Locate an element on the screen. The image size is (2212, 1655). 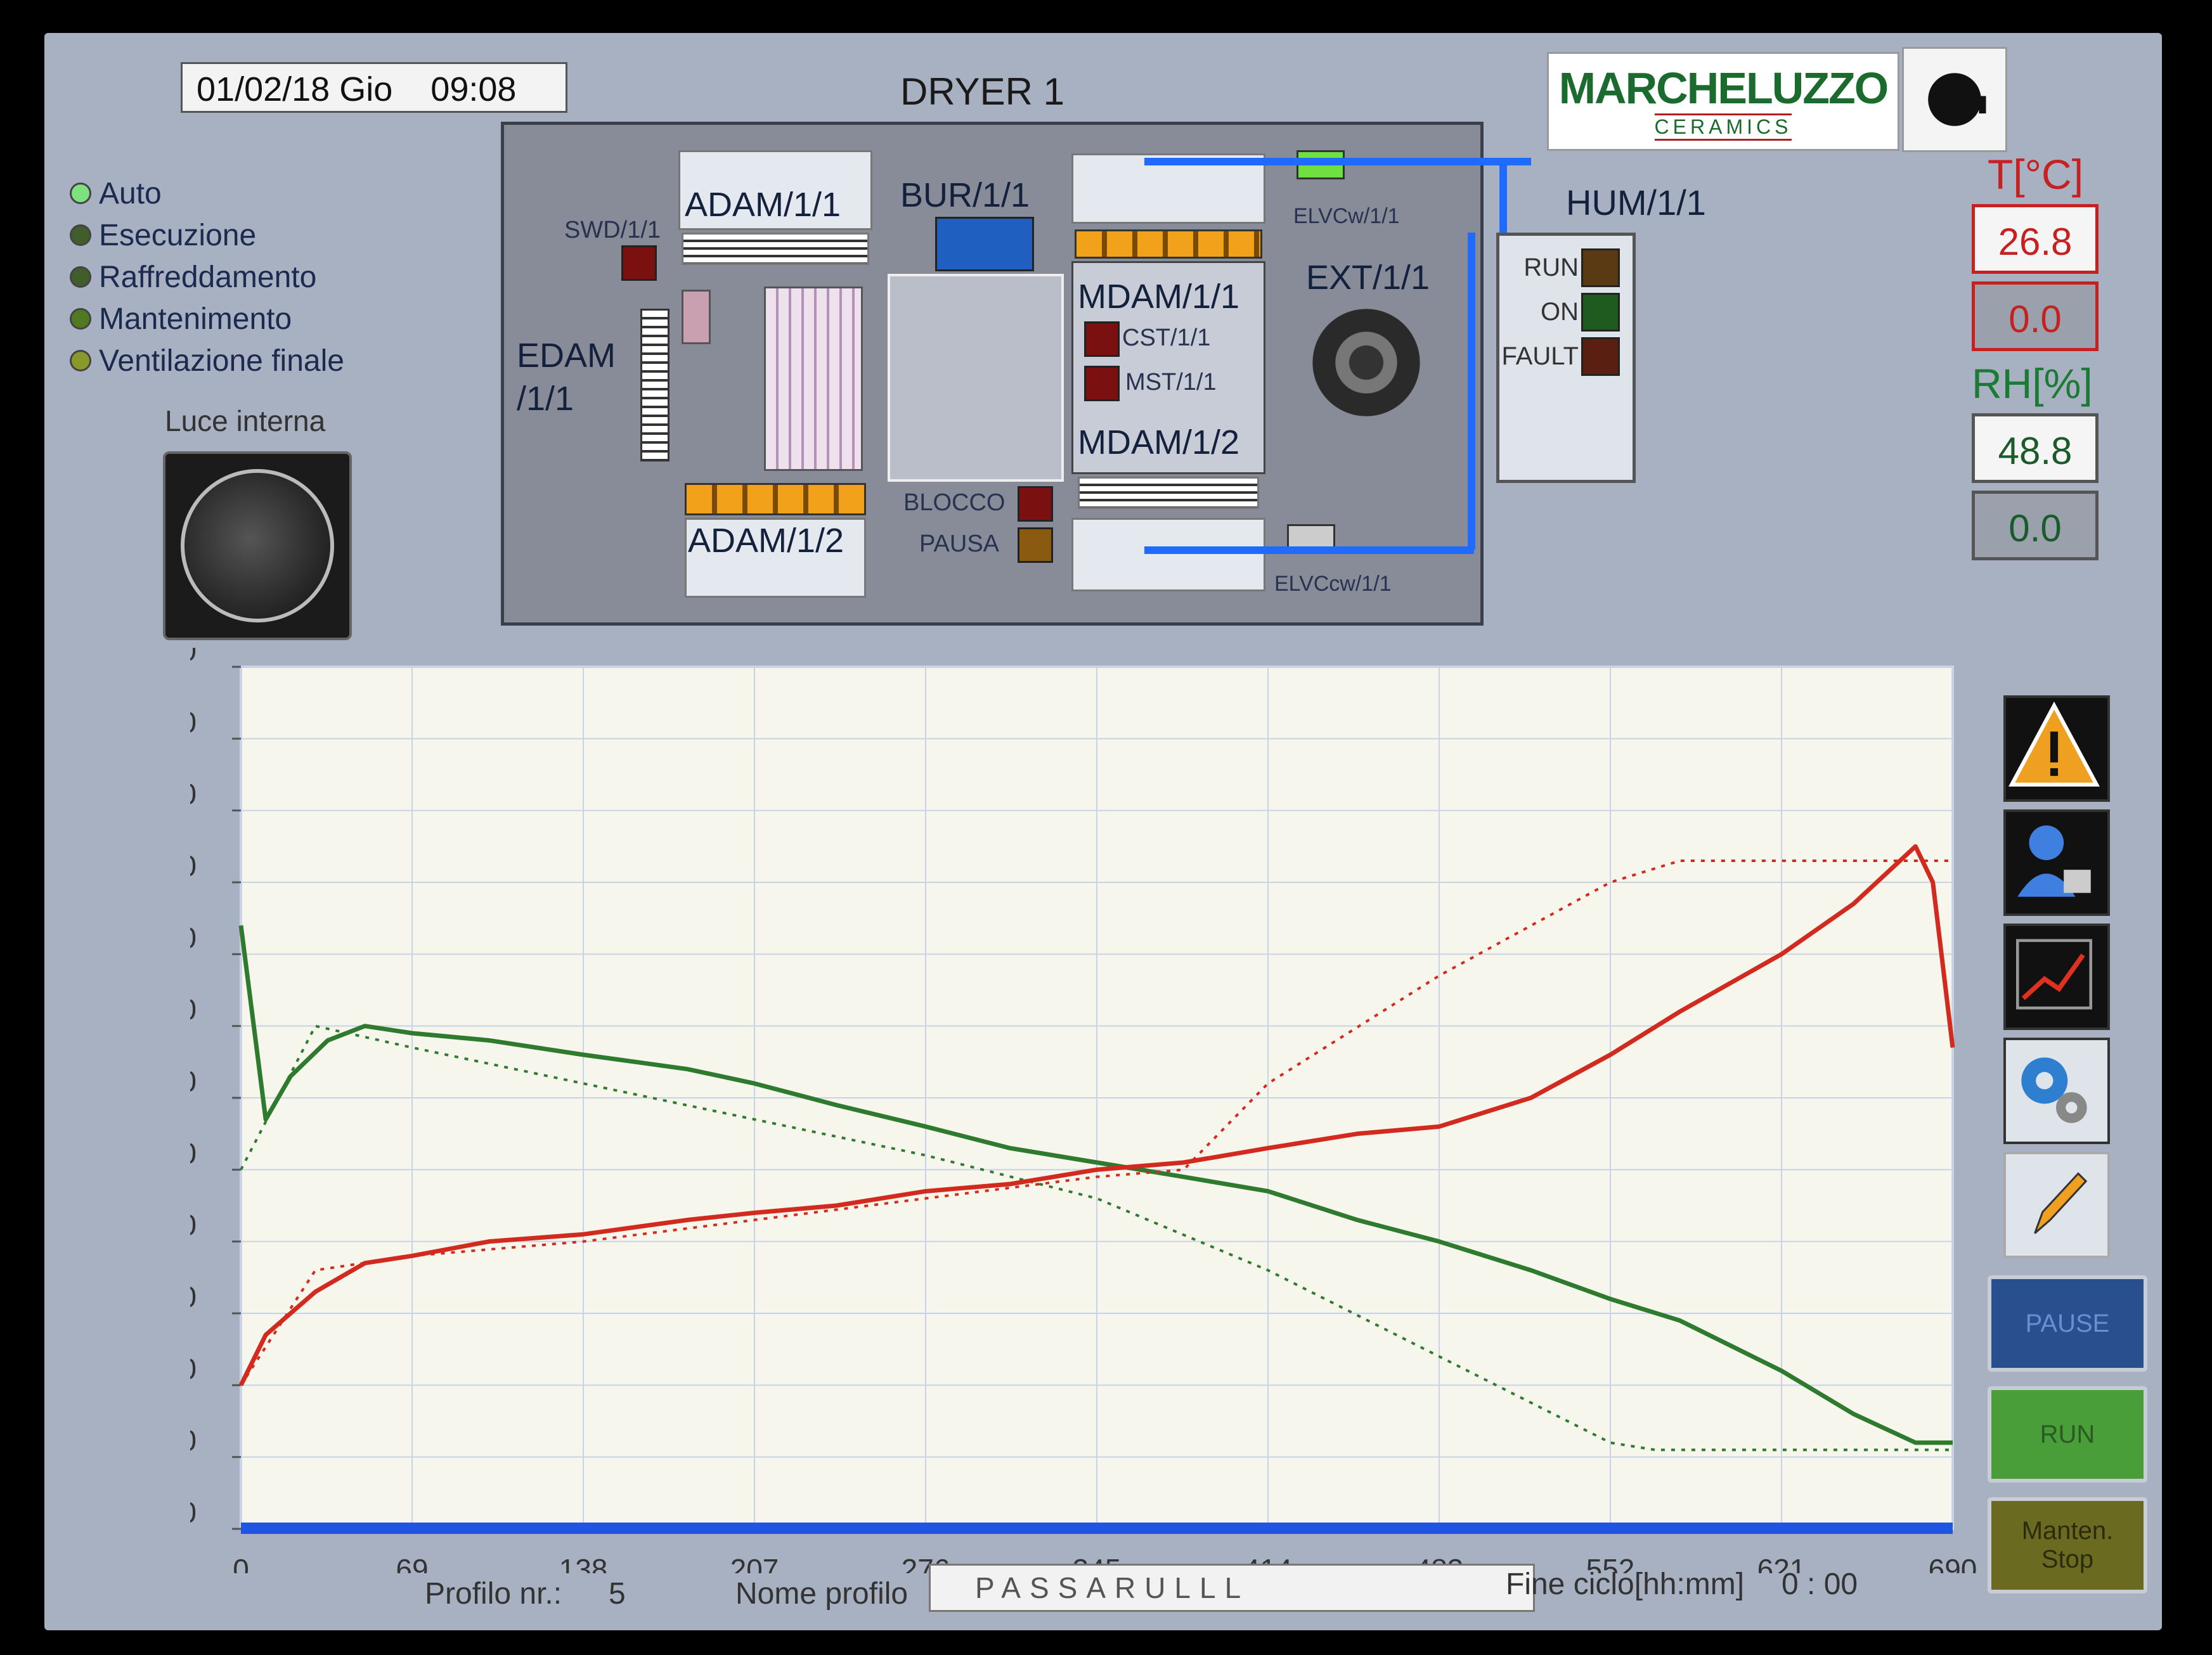
profile-nr-value: 5 is located at coordinates (617, 1594).